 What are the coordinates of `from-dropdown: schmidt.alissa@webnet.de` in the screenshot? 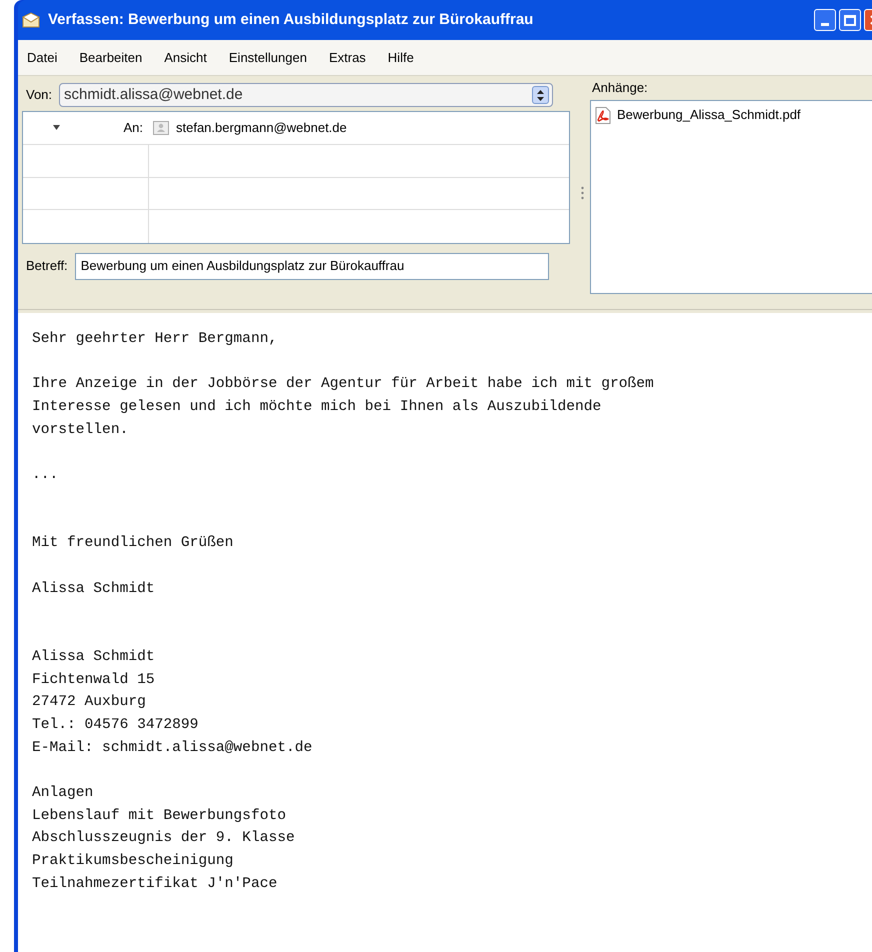 It's located at (306, 95).